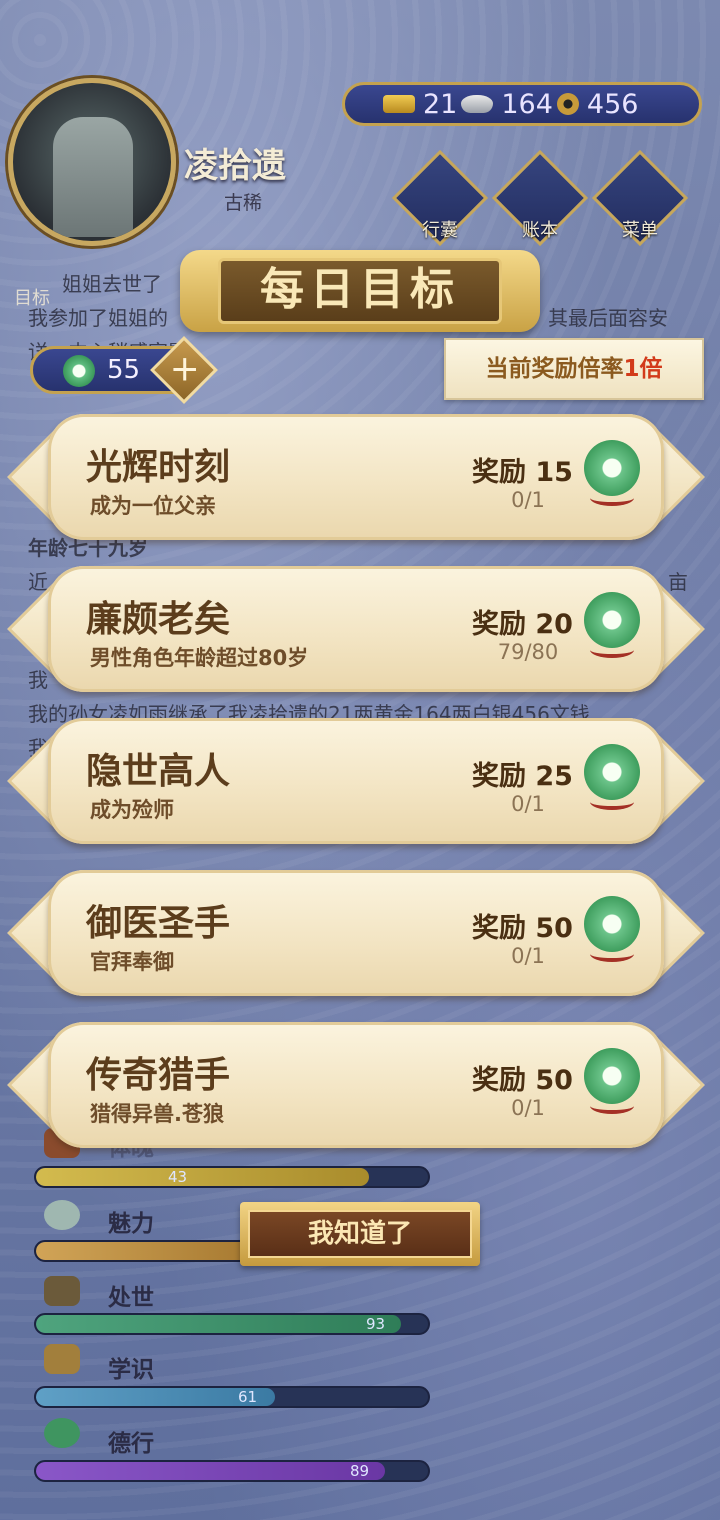 This screenshot has height=1520, width=720. Describe the element at coordinates (643, 369) in the screenshot. I see `multiplier-value: 1倍` at that location.